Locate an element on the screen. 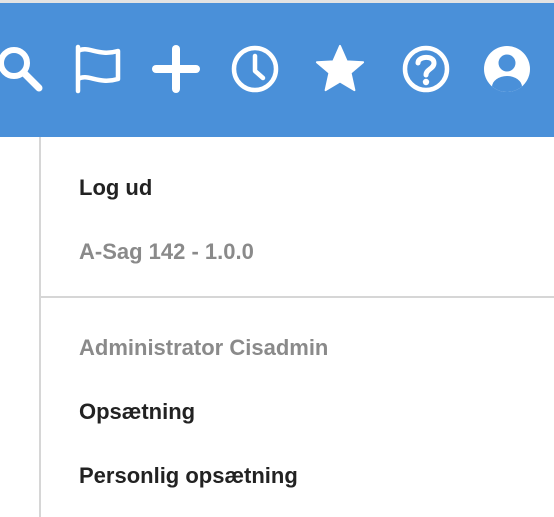 The width and height of the screenshot is (554, 517). flag-icon is located at coordinates (98, 69).